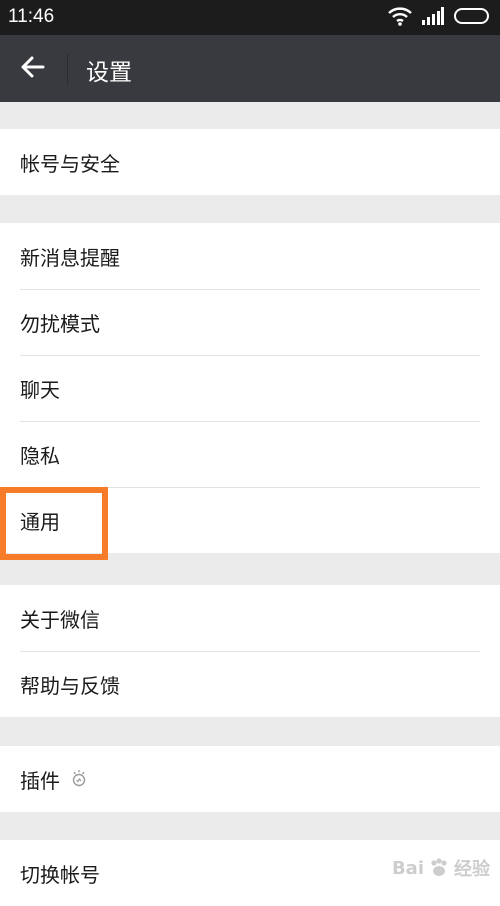  What do you see at coordinates (40, 780) in the screenshot?
I see `menu-item-label: 插件` at bounding box center [40, 780].